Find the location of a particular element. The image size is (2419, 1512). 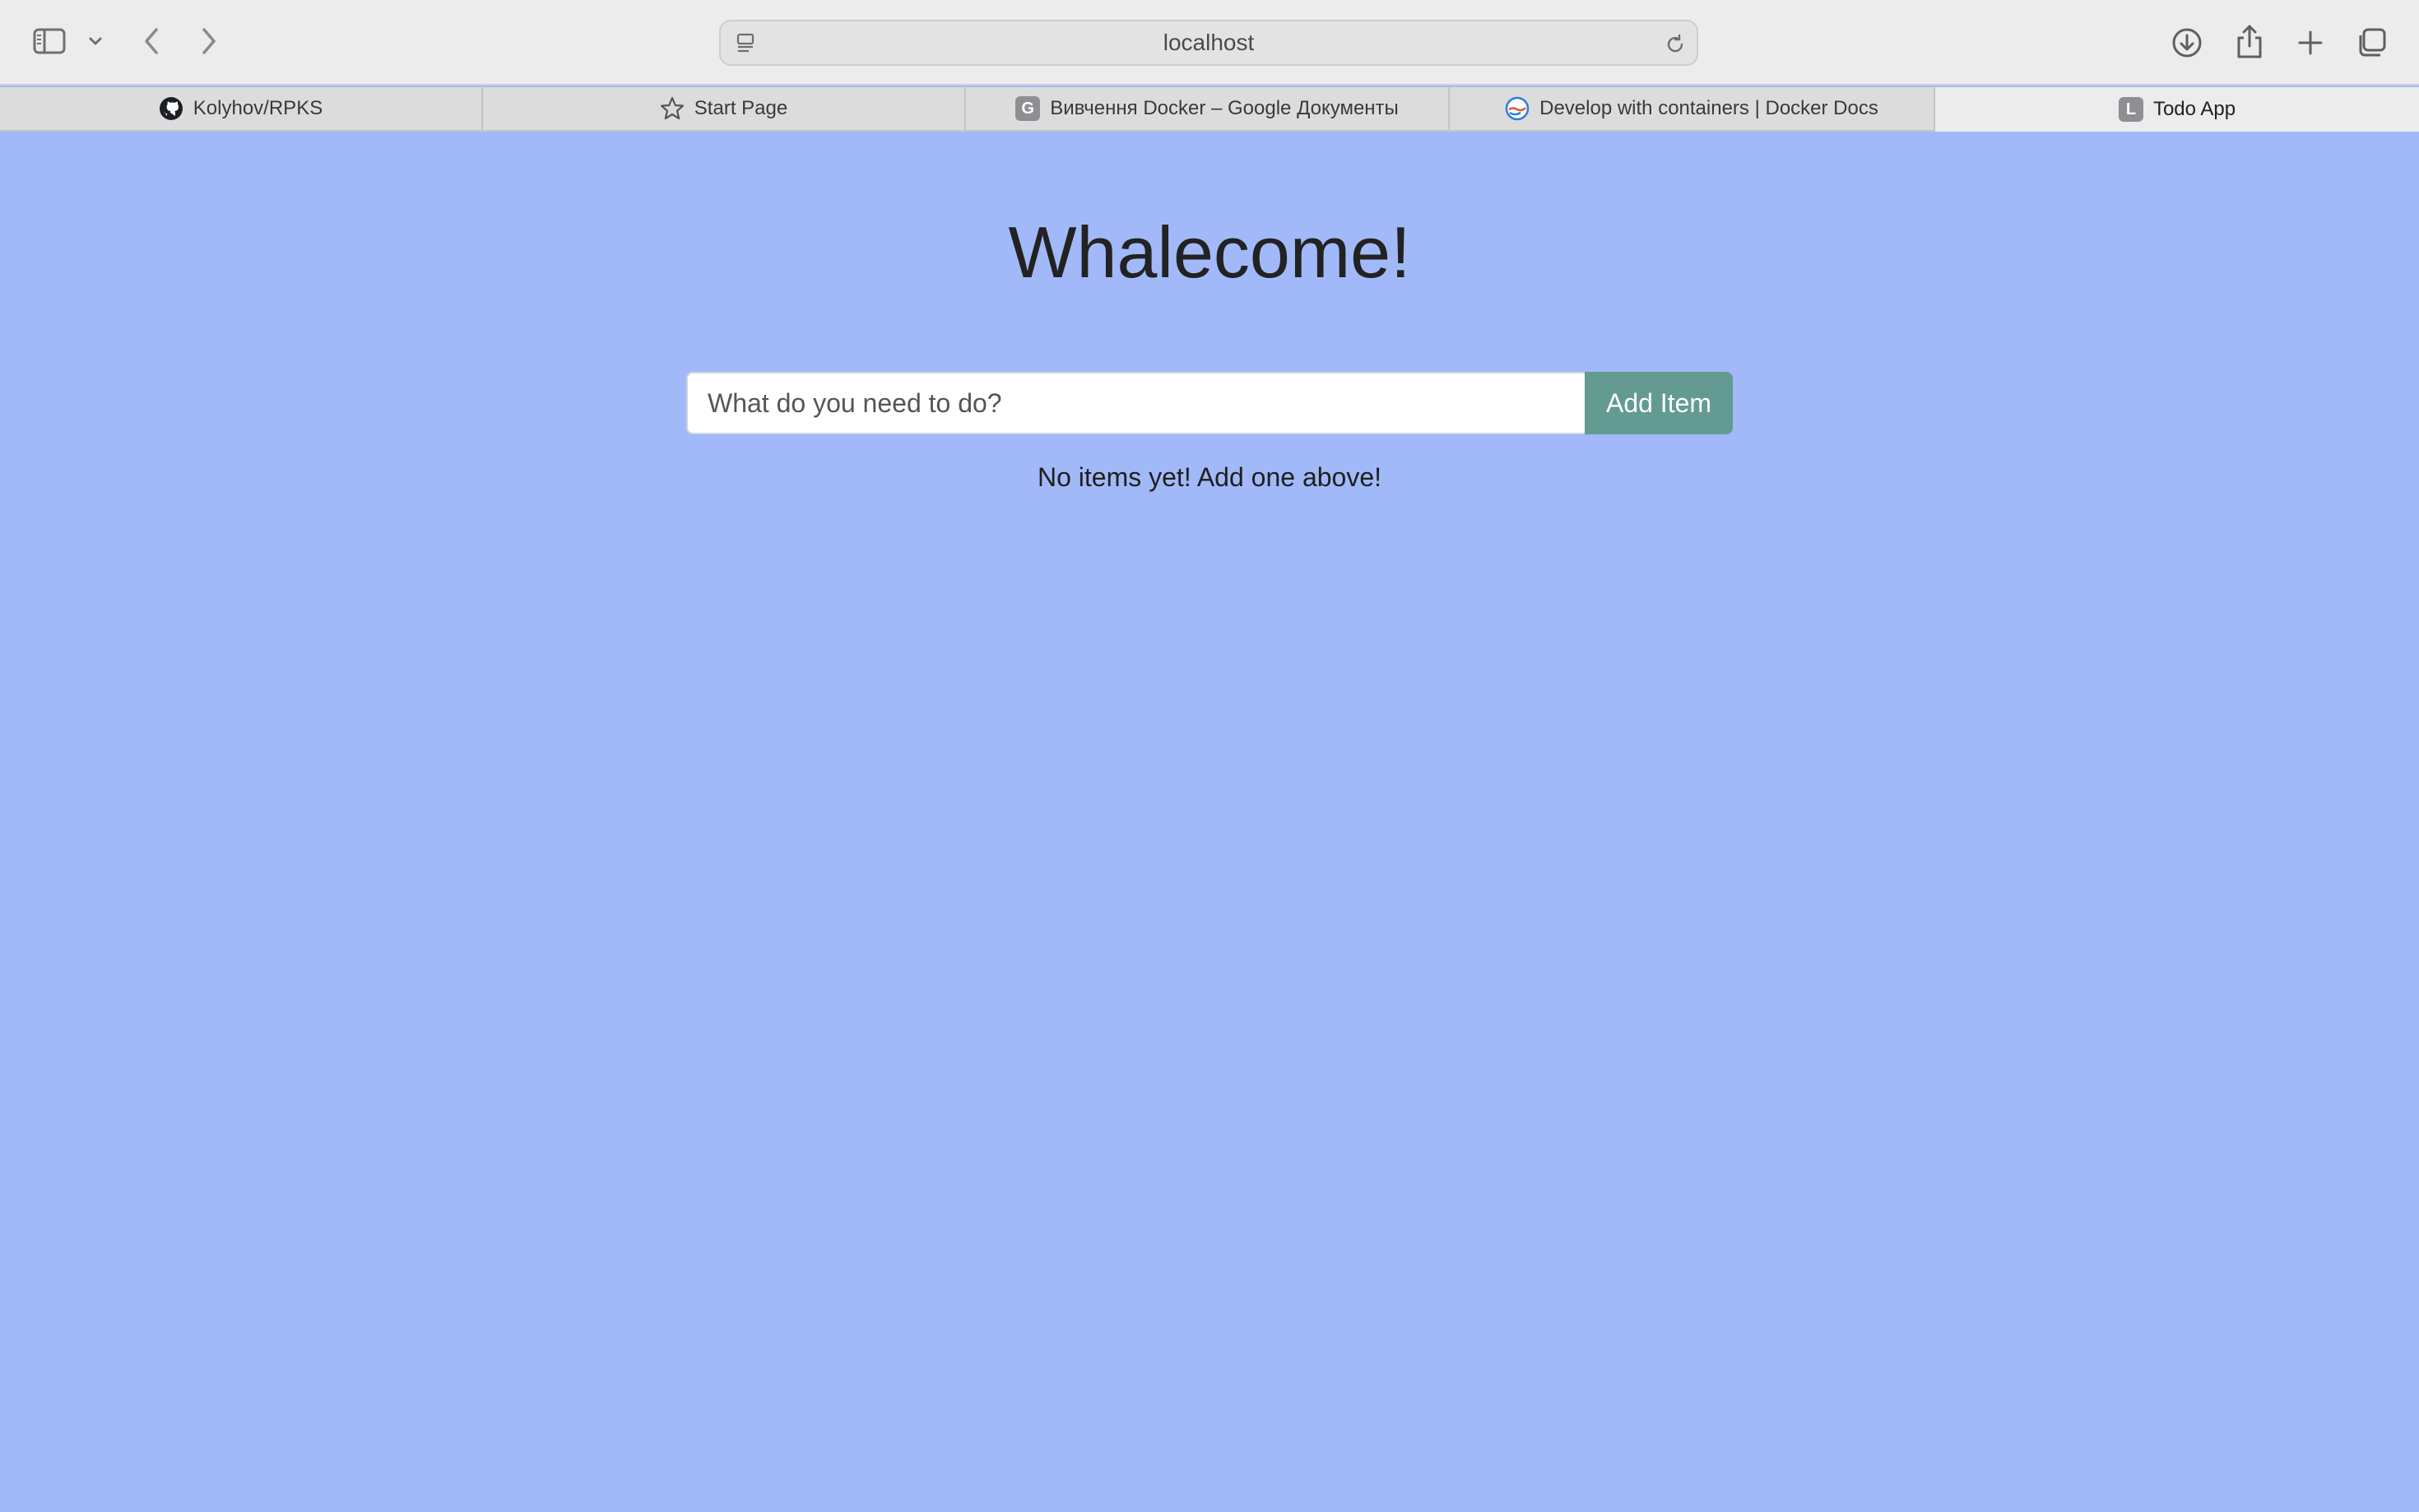

tab-docker-google-doc: G Вивчення Docker – Google Документы is located at coordinates (1208, 109).